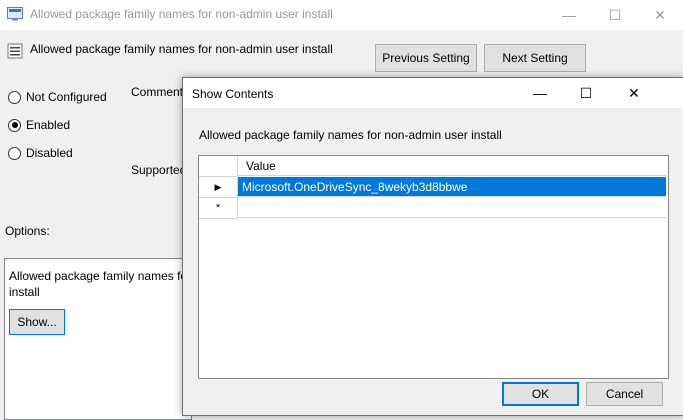  What do you see at coordinates (159, 170) in the screenshot?
I see `supported-on-label: Supported` at bounding box center [159, 170].